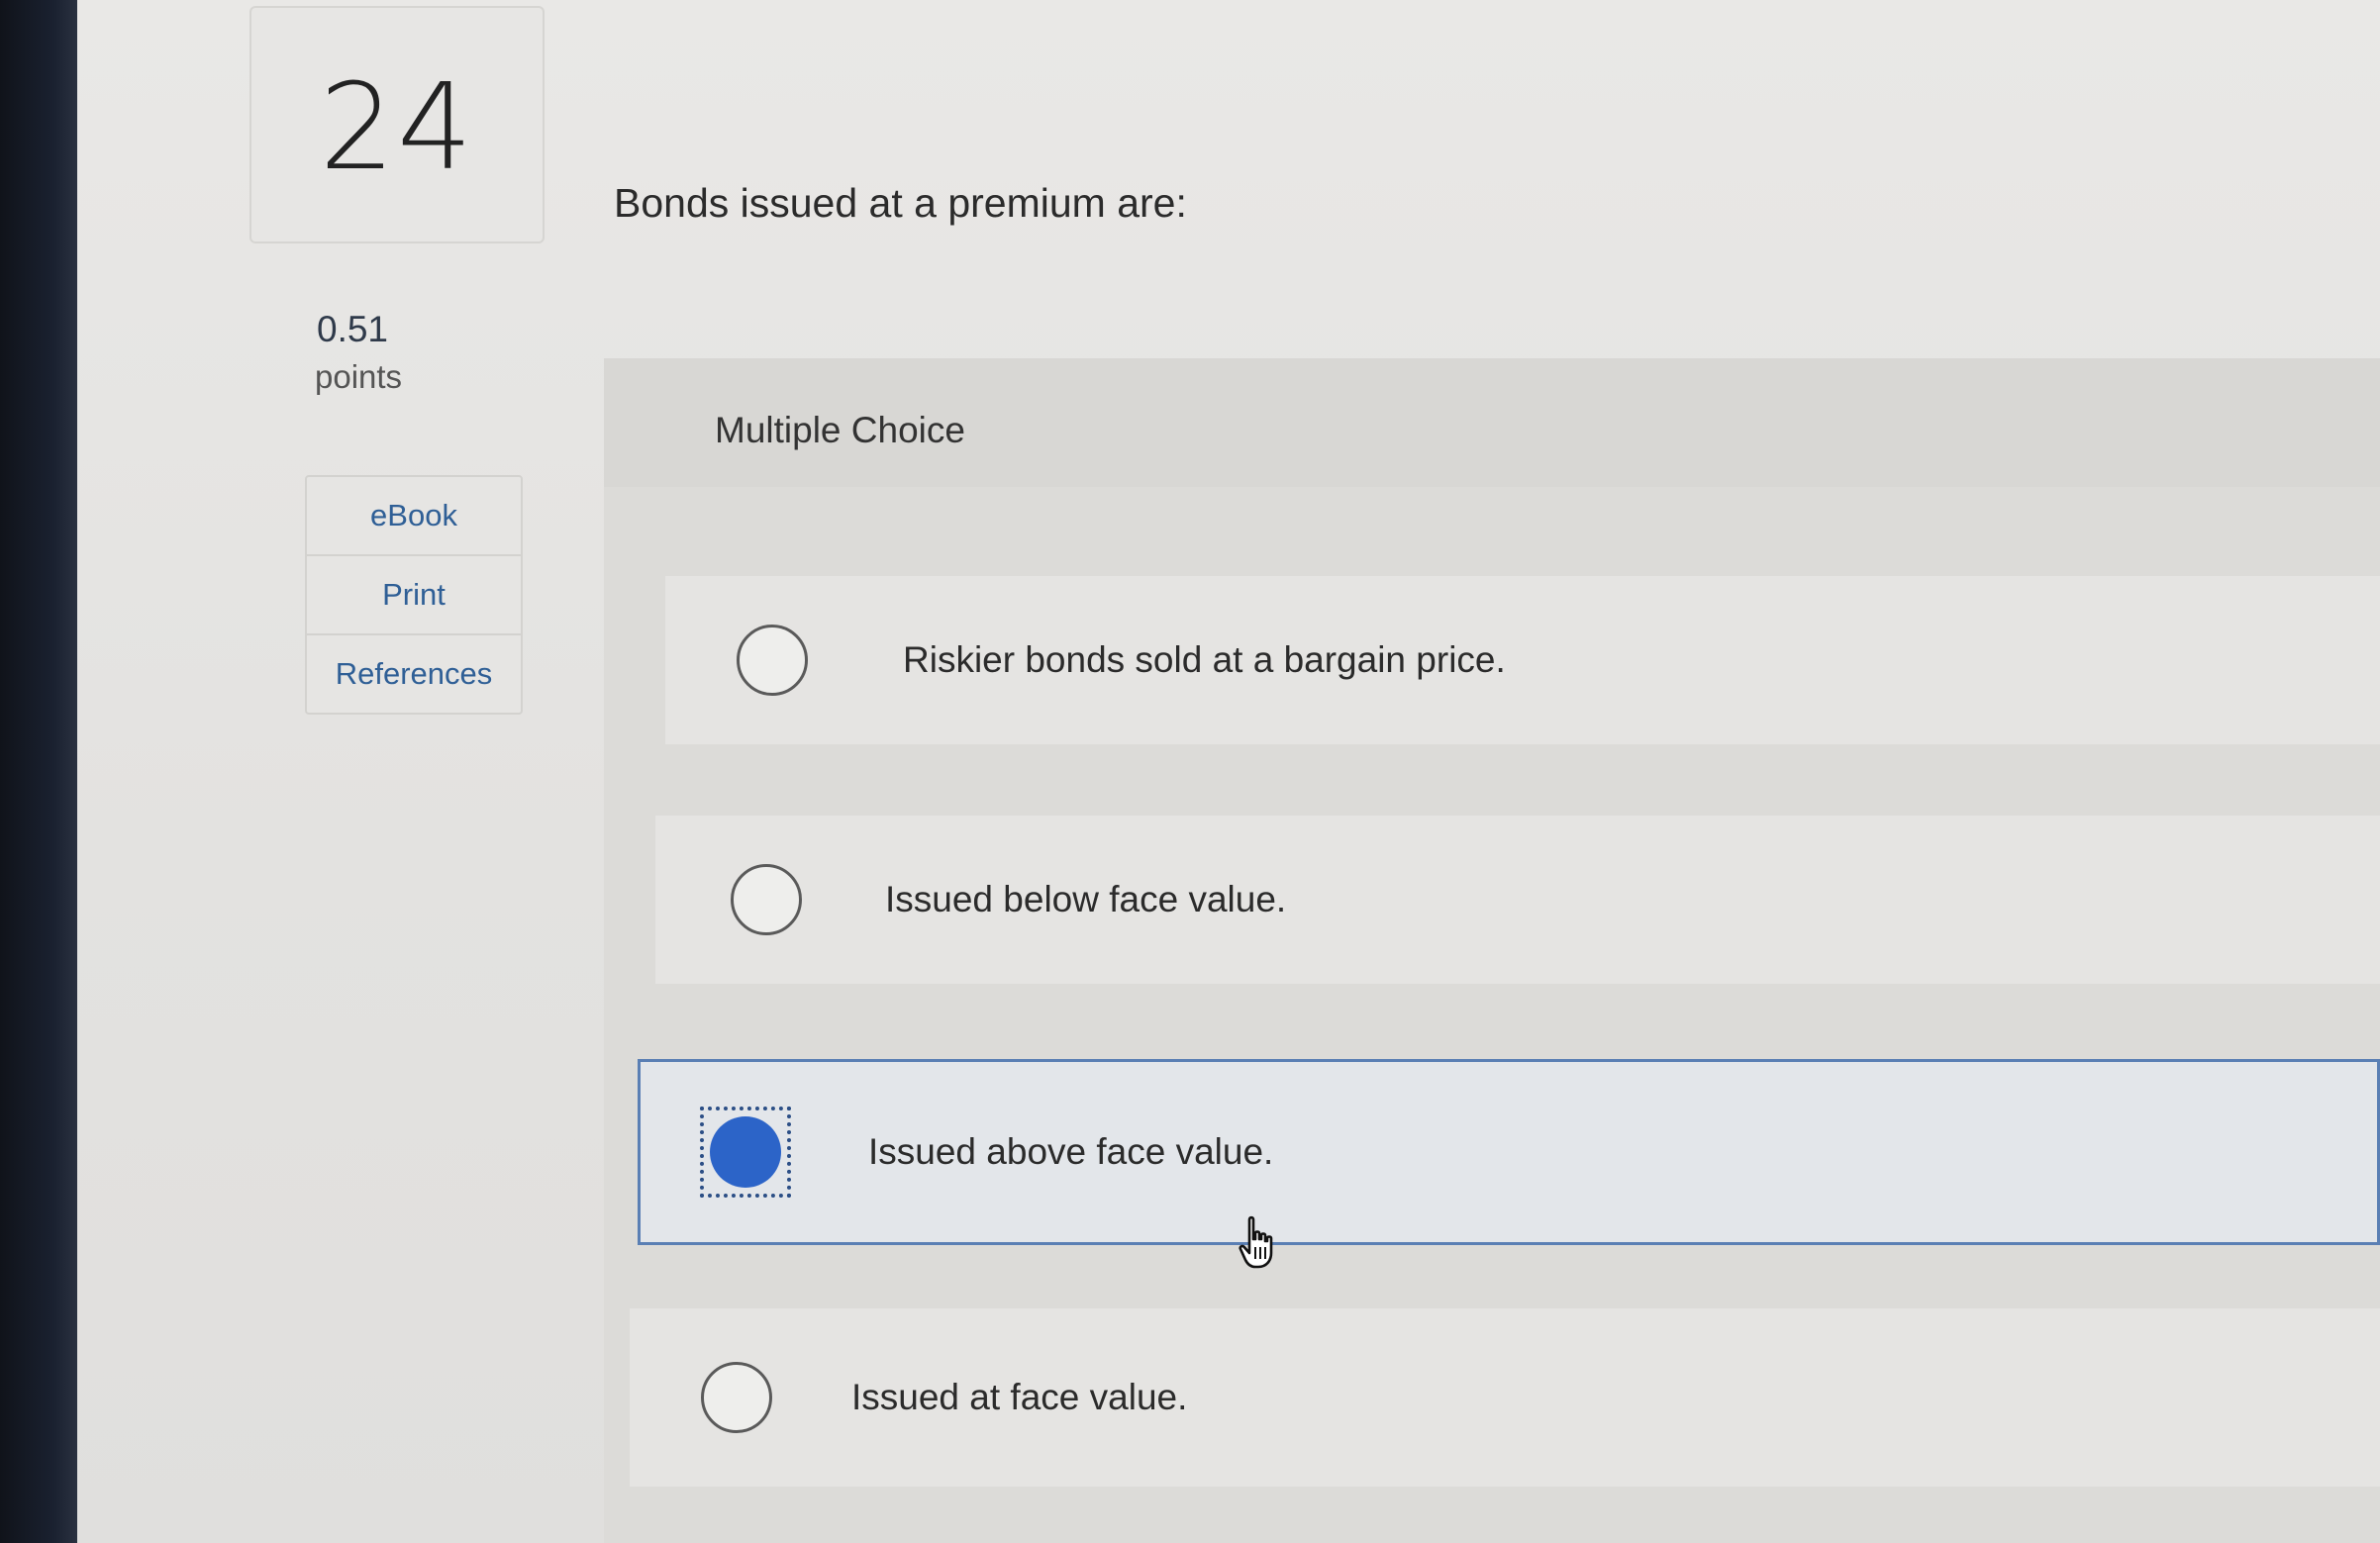  I want to click on ebook-link: eBook, so click(414, 516).